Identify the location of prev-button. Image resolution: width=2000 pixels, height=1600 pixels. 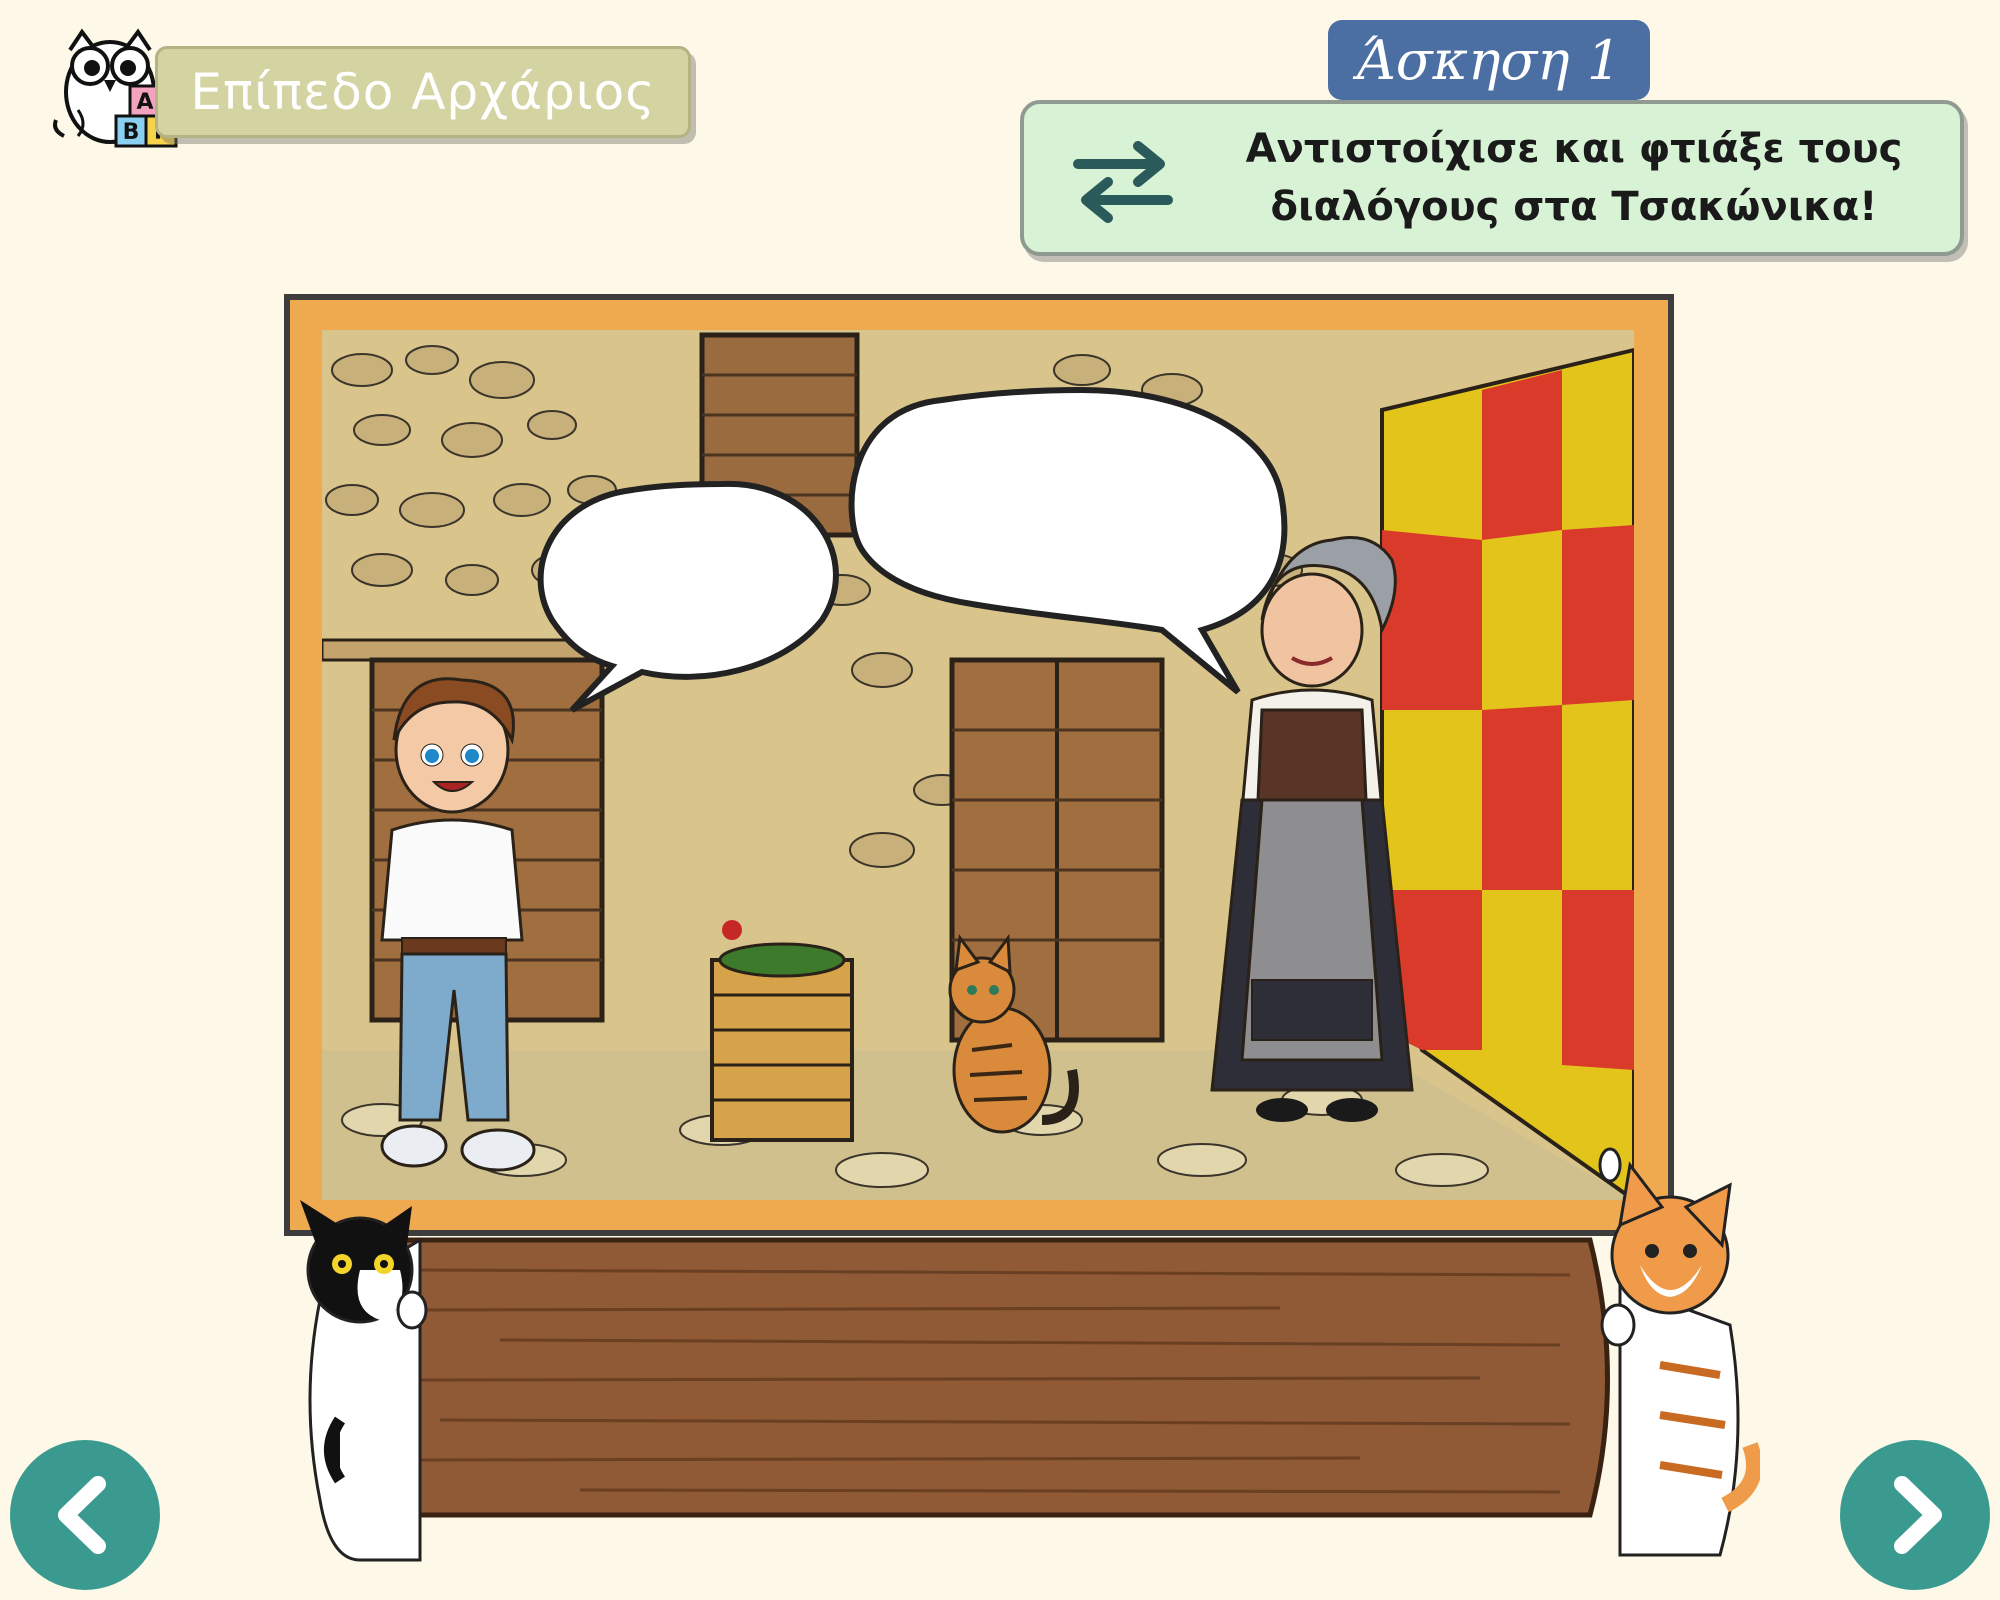
(85, 1515).